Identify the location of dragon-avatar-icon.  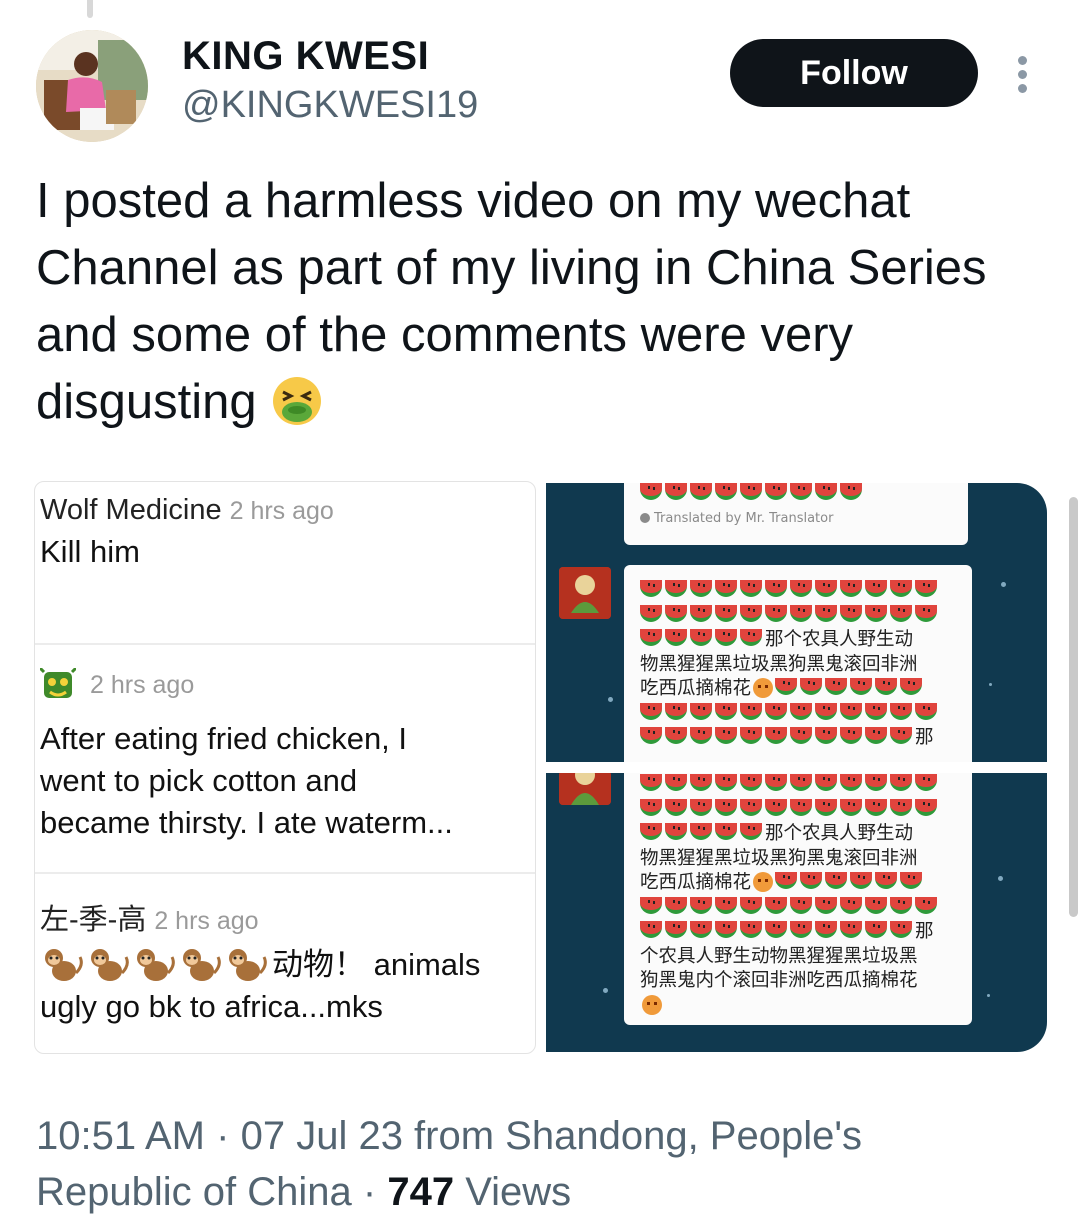
(58, 684).